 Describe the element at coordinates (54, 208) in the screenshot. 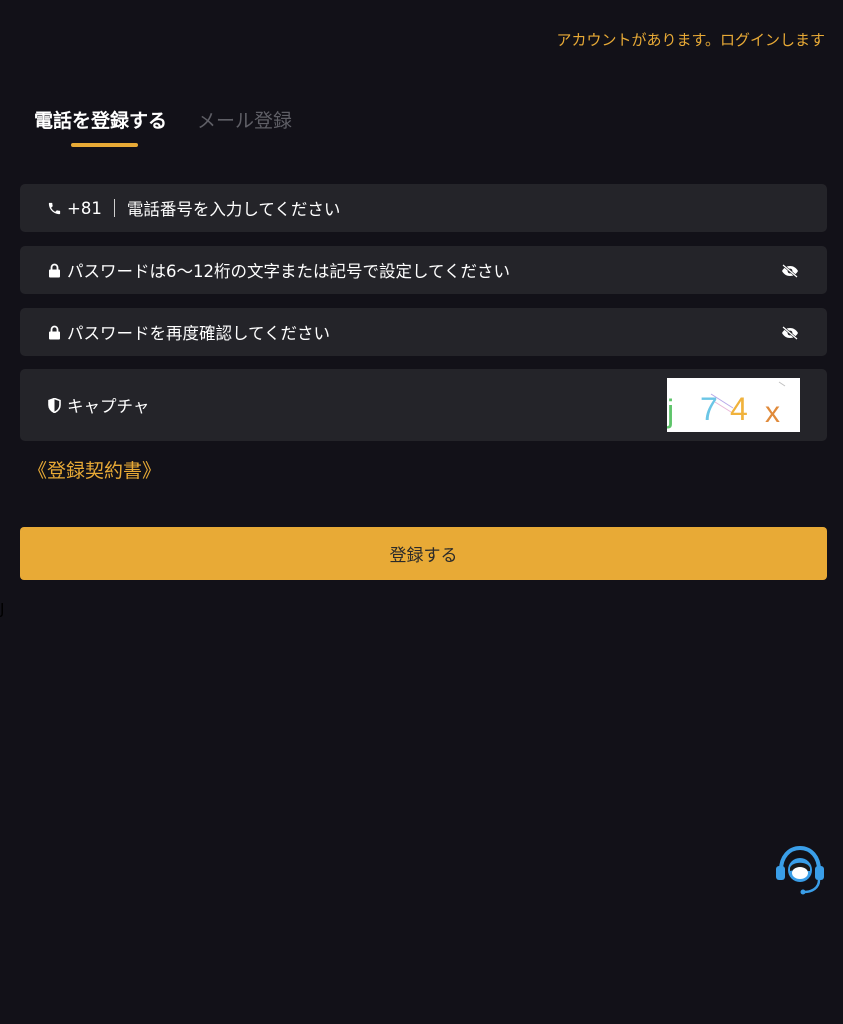

I see `phone-icon` at that location.